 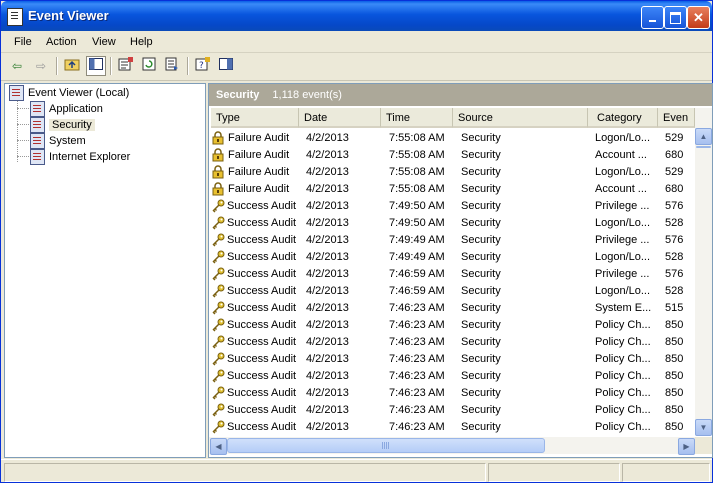 What do you see at coordinates (698, 17) in the screenshot?
I see `close-button: ✕` at bounding box center [698, 17].